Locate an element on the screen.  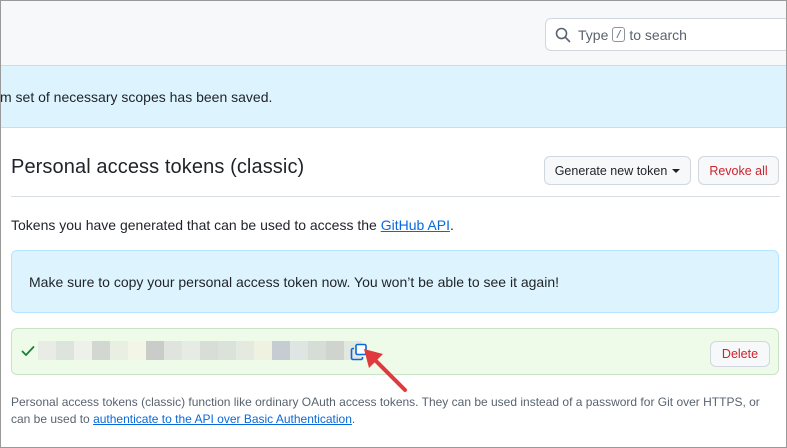
generate-new-token-button: Generate new token is located at coordinates (617, 170).